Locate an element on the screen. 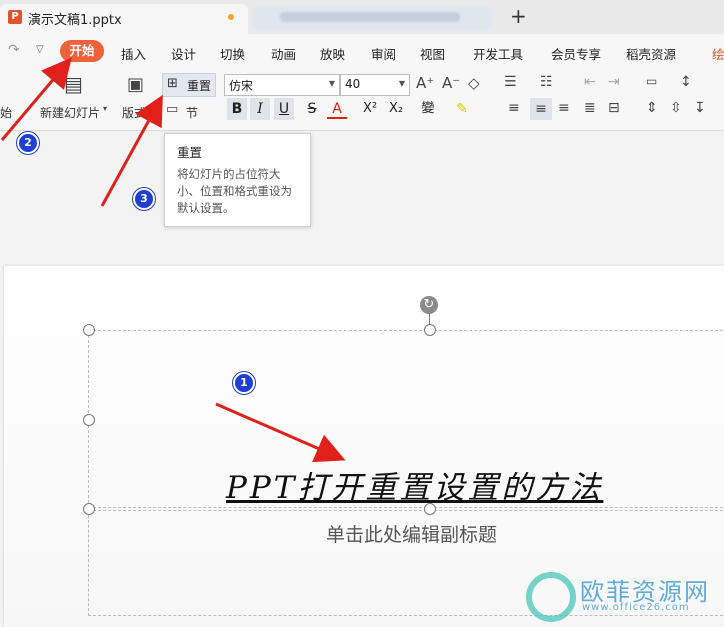 The width and height of the screenshot is (724, 627). arrow-to-start-tab is located at coordinates (36, 99).